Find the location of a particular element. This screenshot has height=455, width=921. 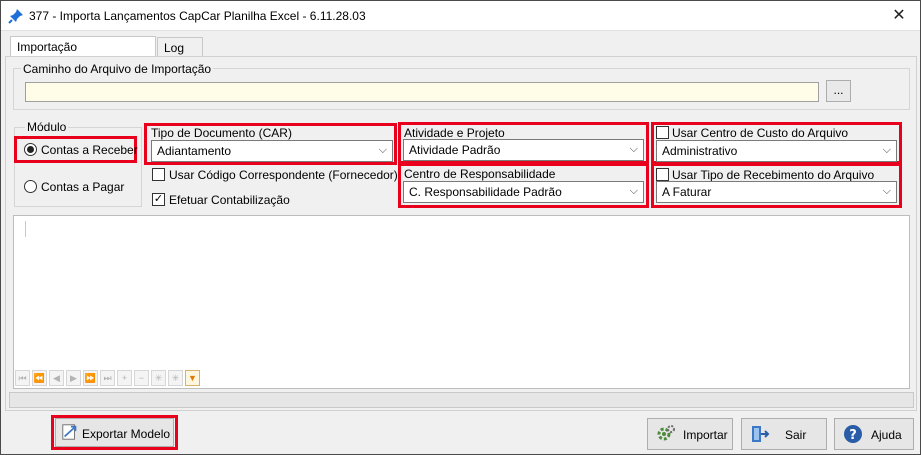

refresh-record-button: ✳ is located at coordinates (175, 378).